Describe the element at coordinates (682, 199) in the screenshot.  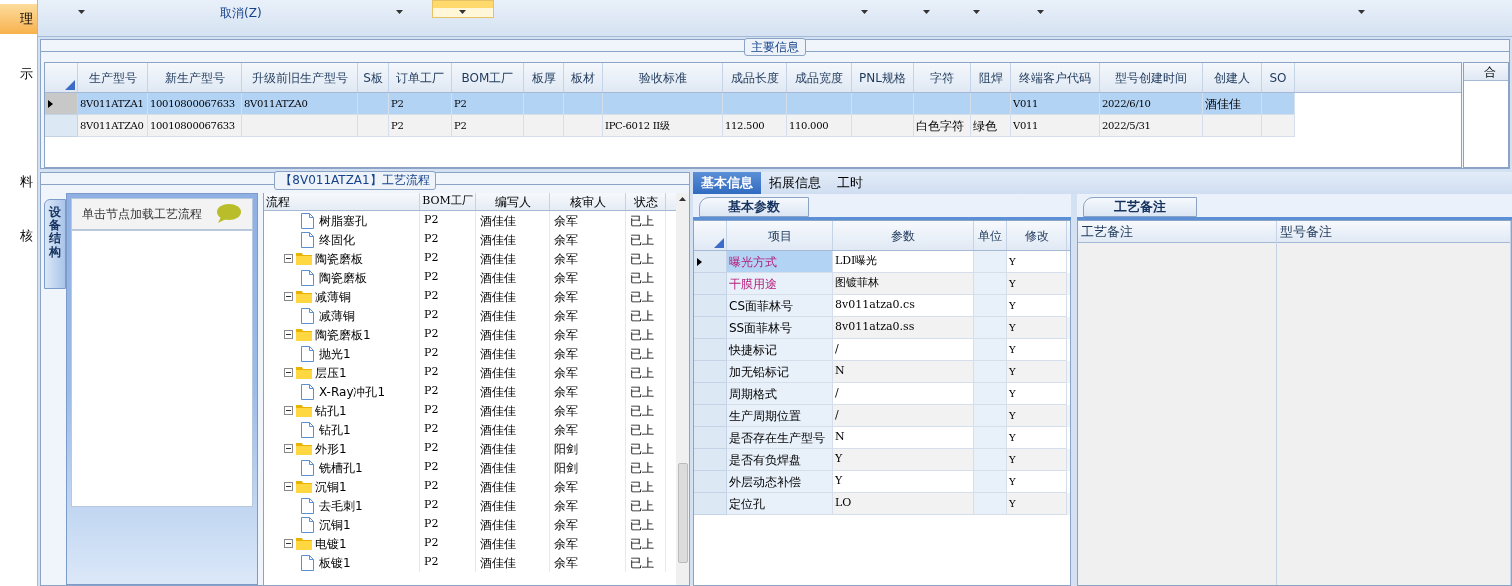
I see `scroll-up-icon` at that location.